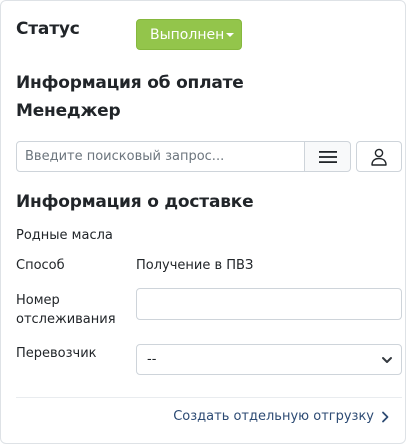 The image size is (408, 446). What do you see at coordinates (152, 359) in the screenshot?
I see `carrier-select-value: --` at bounding box center [152, 359].